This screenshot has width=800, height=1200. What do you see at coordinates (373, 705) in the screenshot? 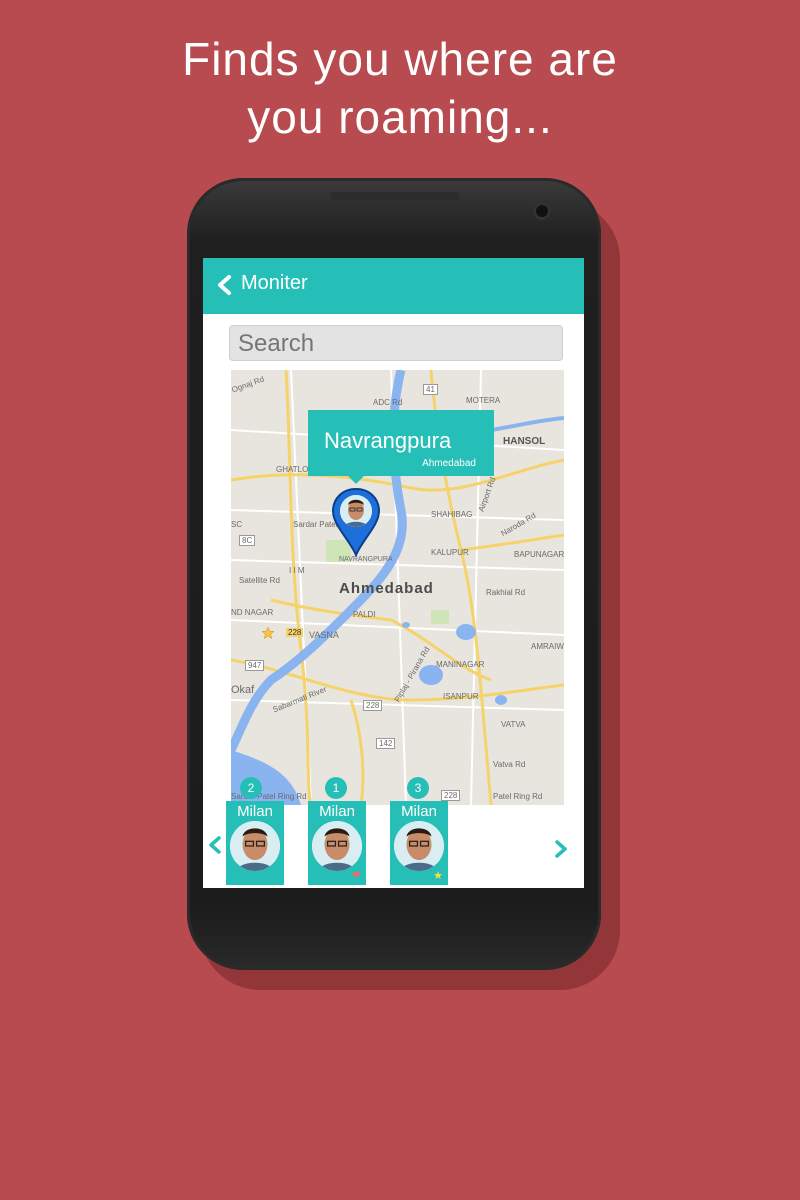
I see `map-label-road-228b: 228` at bounding box center [373, 705].